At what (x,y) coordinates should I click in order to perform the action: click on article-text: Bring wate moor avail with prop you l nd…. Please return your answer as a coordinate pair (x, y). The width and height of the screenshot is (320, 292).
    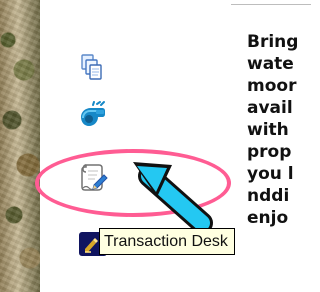
    Looking at the image, I should click on (279, 130).